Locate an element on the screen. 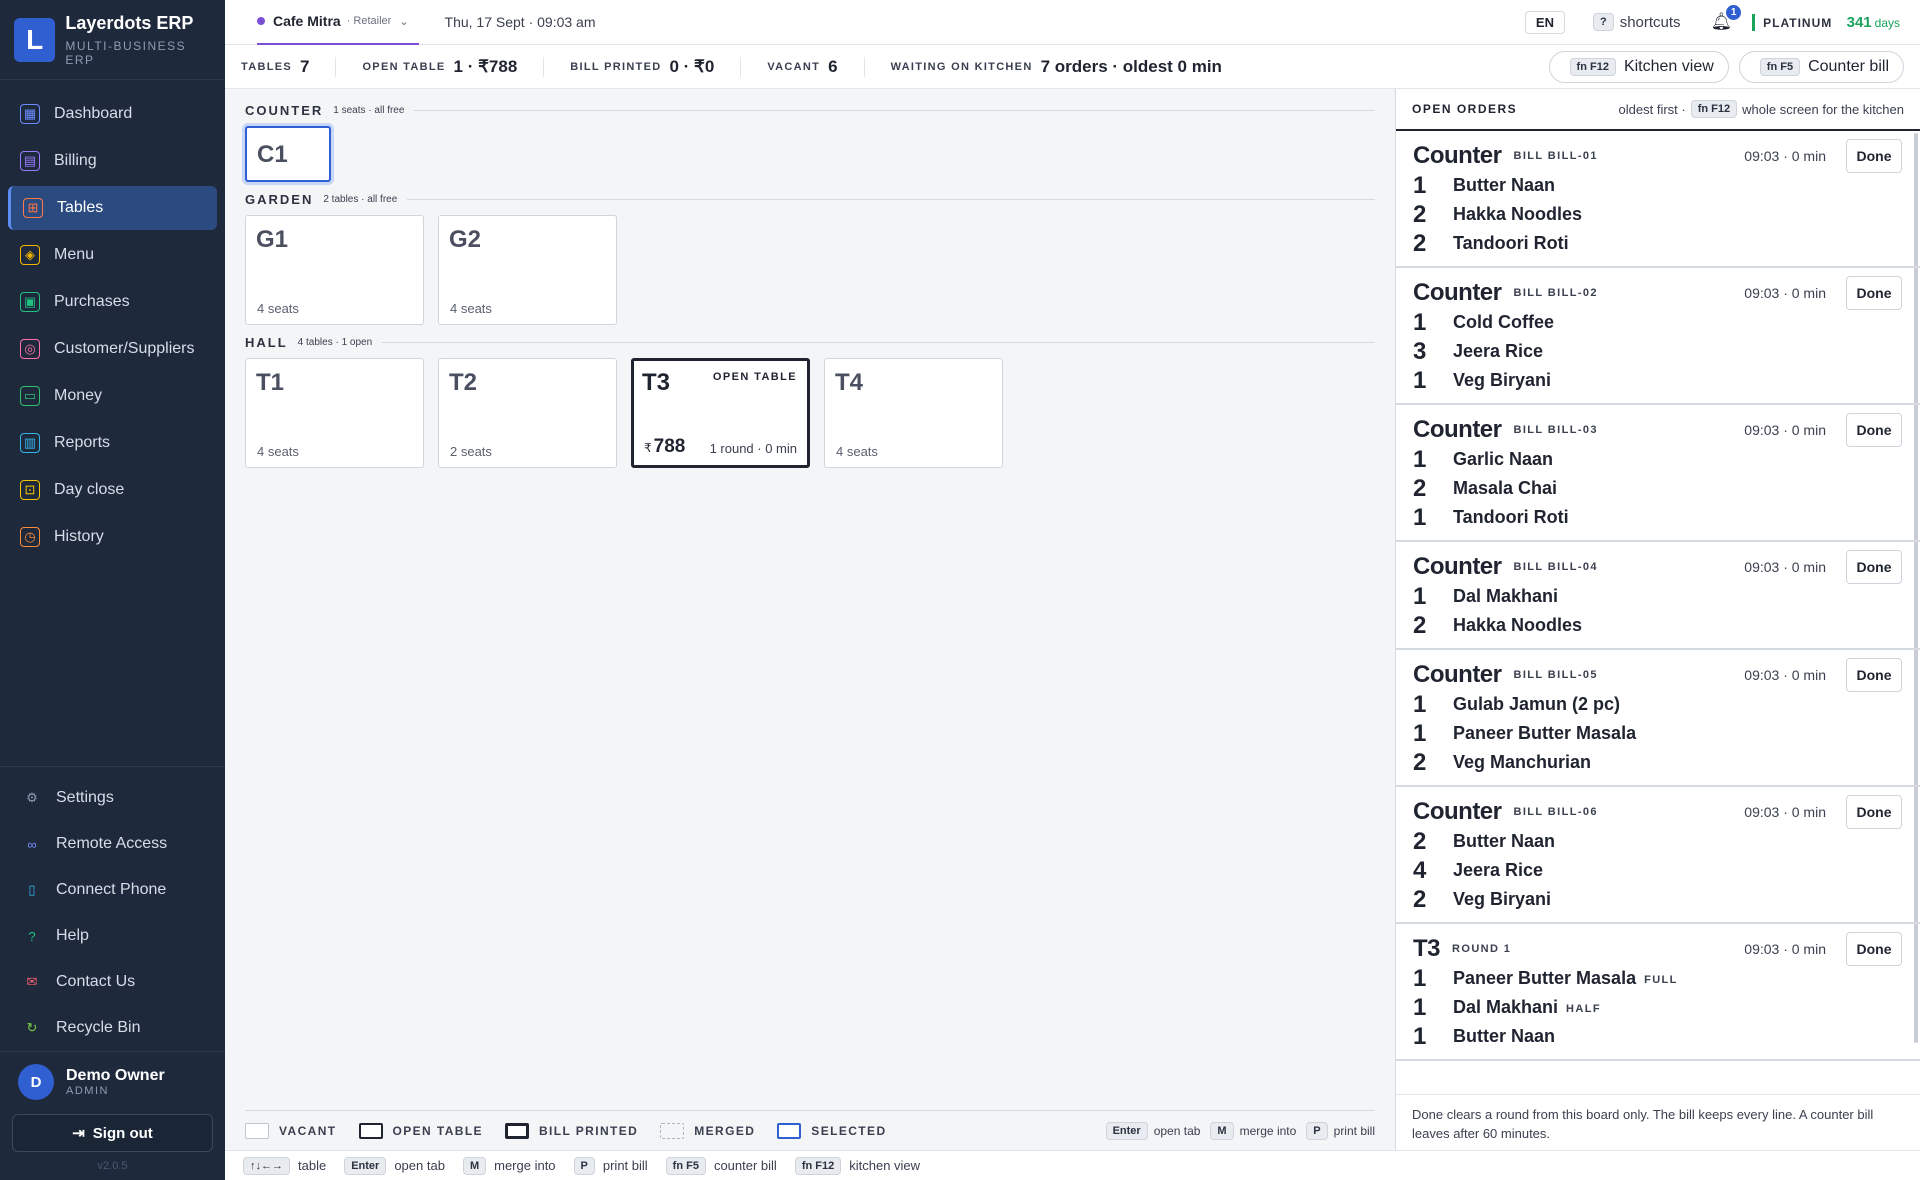  legend-label: OPEN TABLE is located at coordinates (437, 1130).